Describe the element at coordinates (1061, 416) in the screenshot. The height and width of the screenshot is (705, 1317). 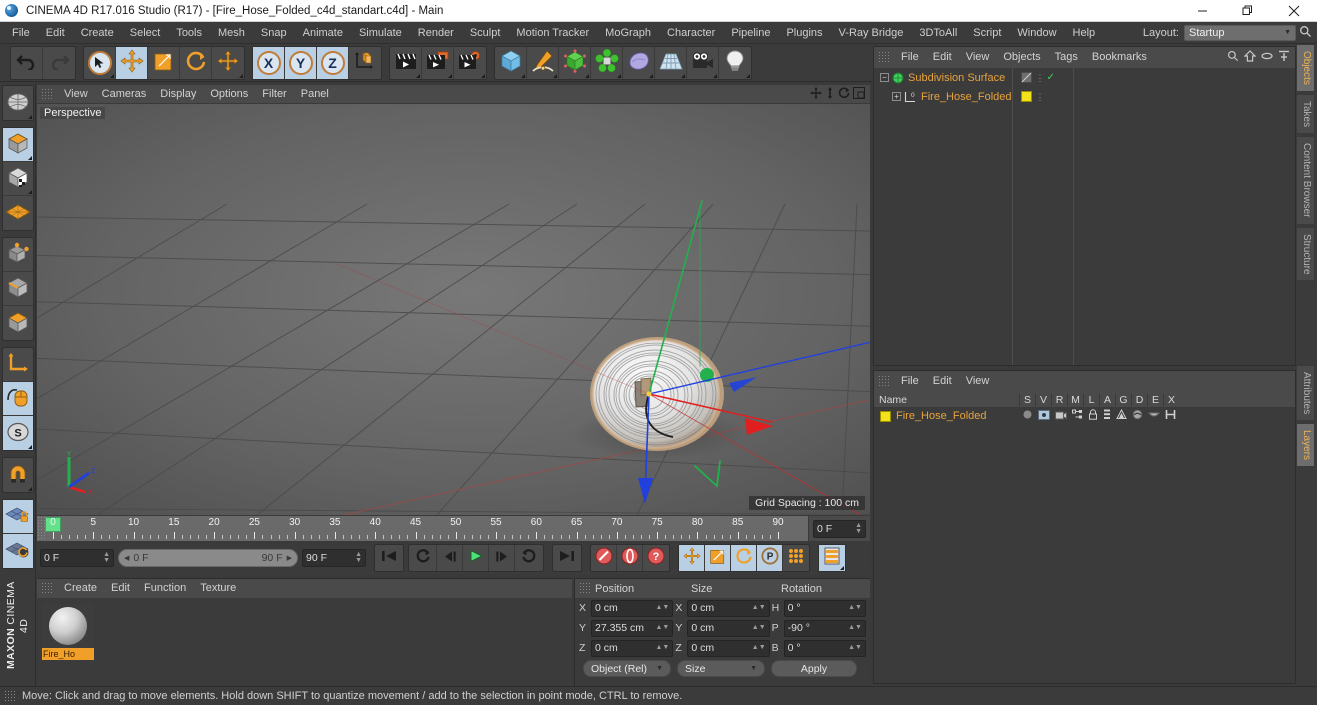
I see `render-camera-icon` at that location.